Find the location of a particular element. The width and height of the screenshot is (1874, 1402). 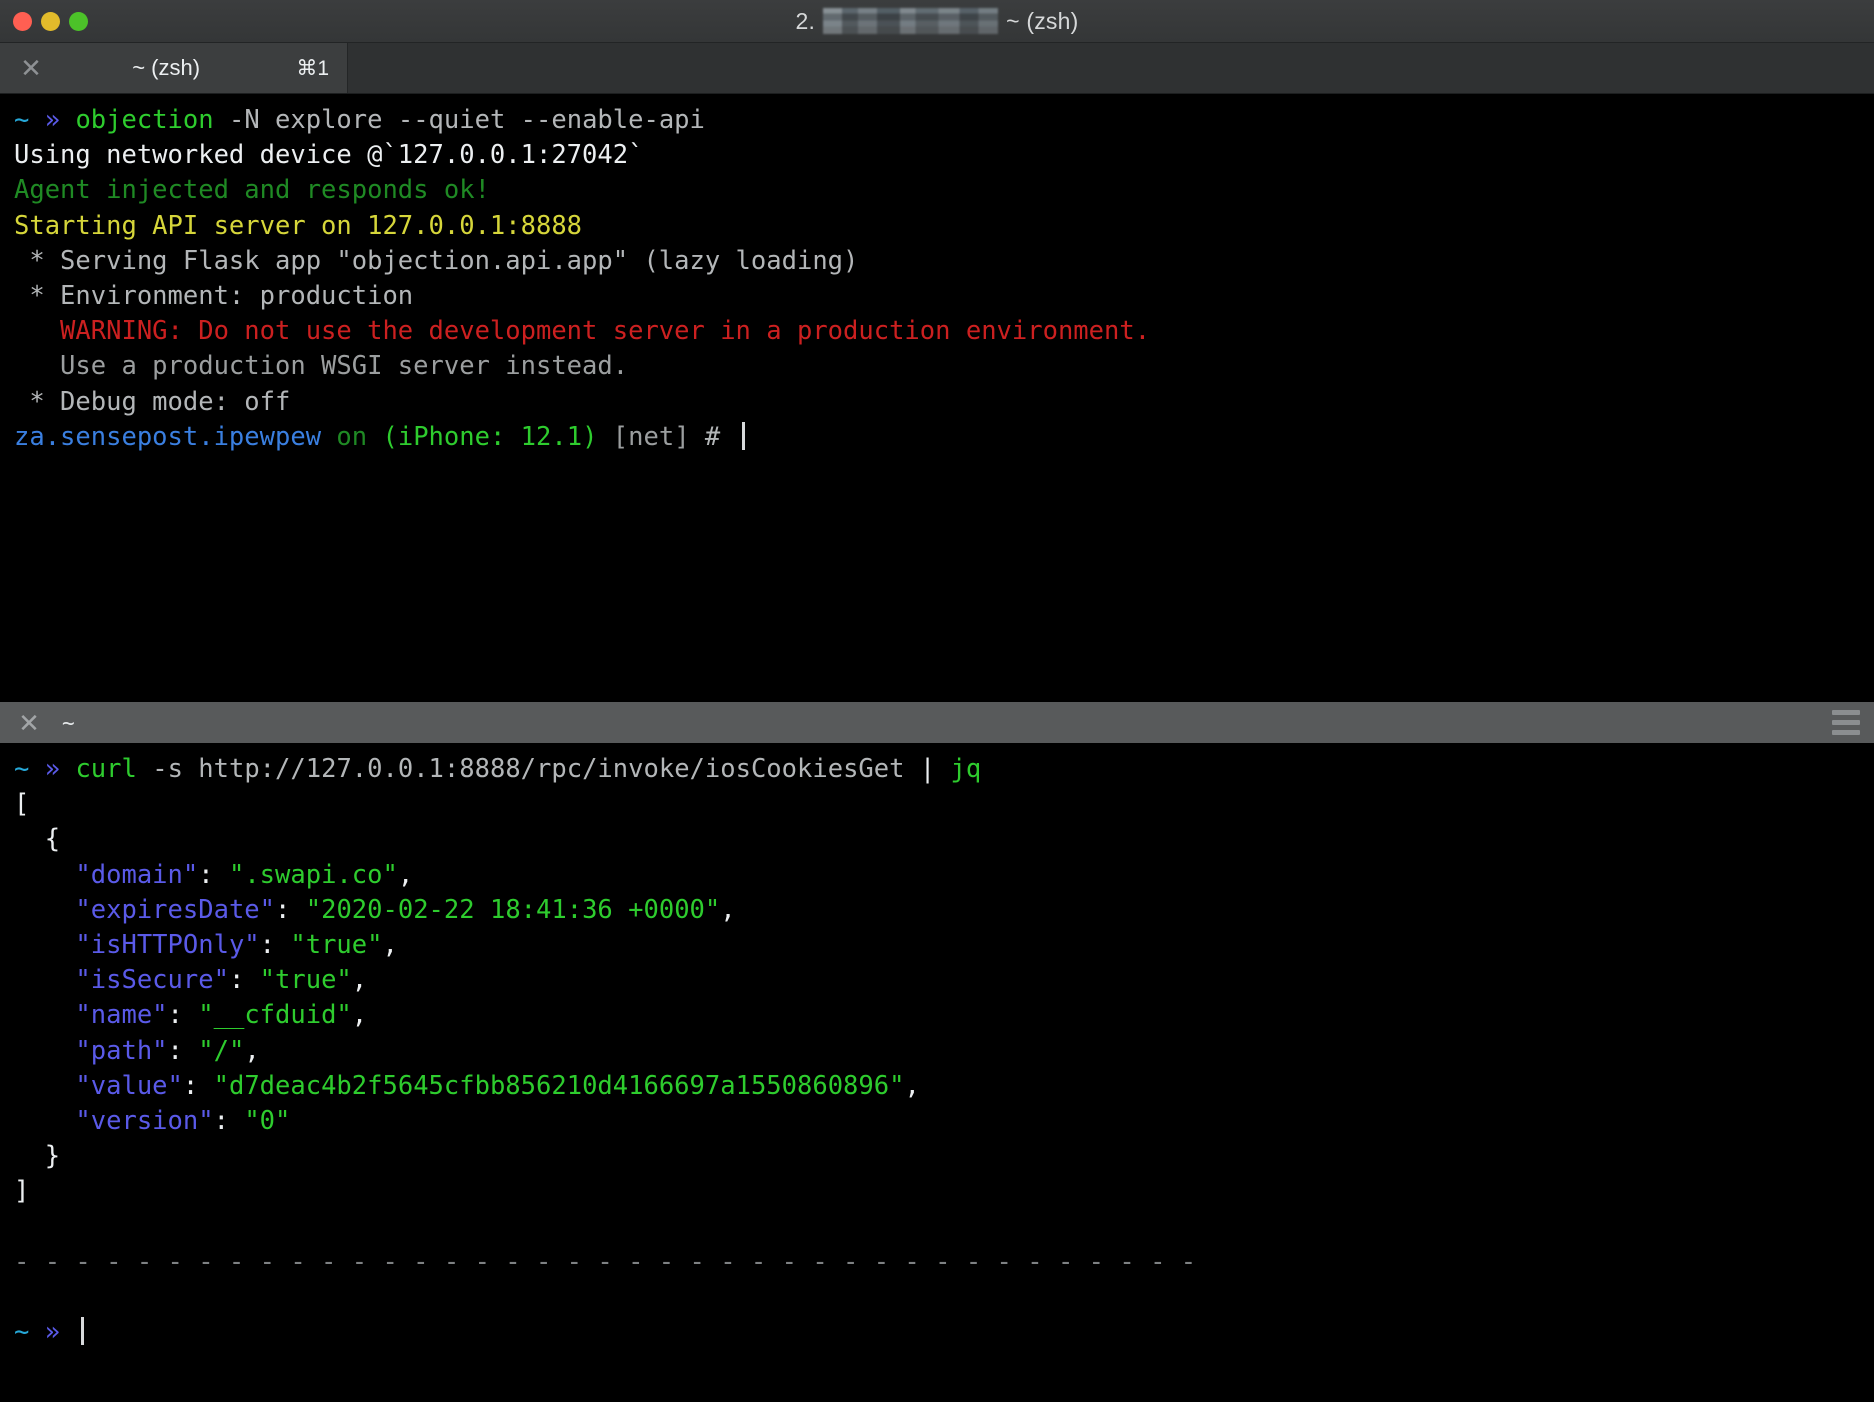

terminal-line: { is located at coordinates (937, 839).